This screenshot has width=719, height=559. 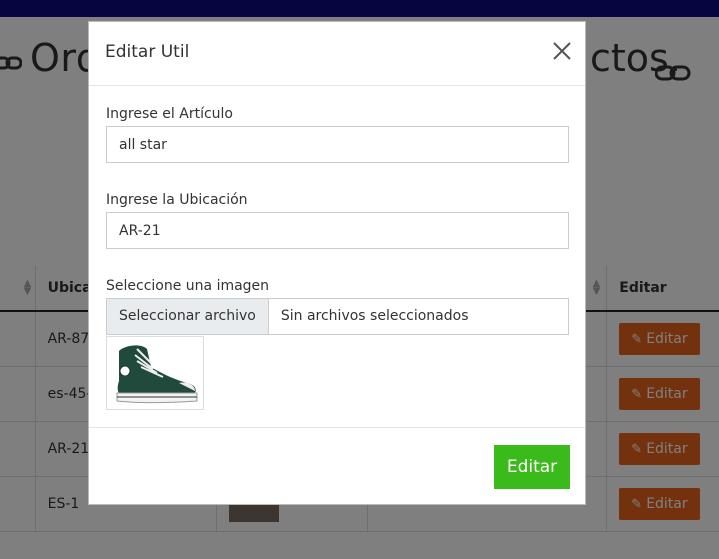 I want to click on file-status: Sin archivos seleccionados, so click(x=374, y=316).